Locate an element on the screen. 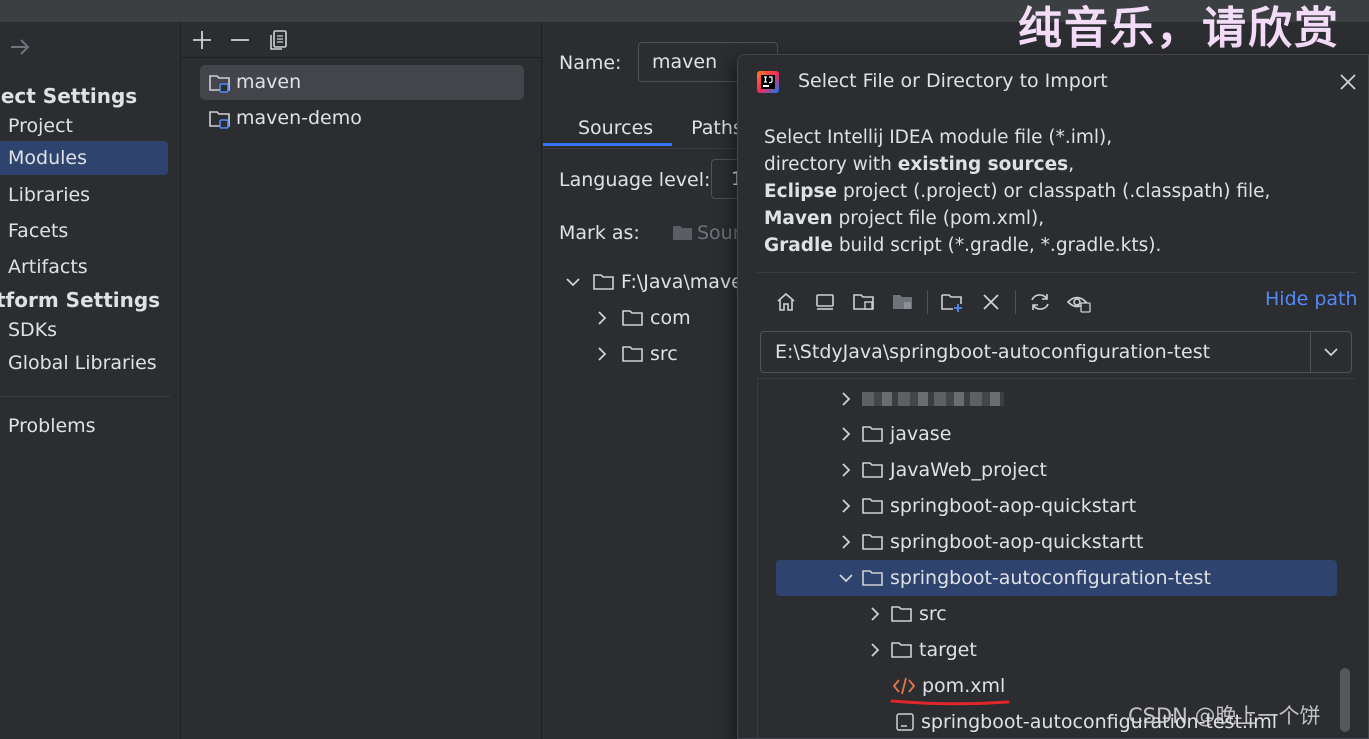 The height and width of the screenshot is (739, 1369). dialog-title: Select File or Directory to Import is located at coordinates (953, 81).